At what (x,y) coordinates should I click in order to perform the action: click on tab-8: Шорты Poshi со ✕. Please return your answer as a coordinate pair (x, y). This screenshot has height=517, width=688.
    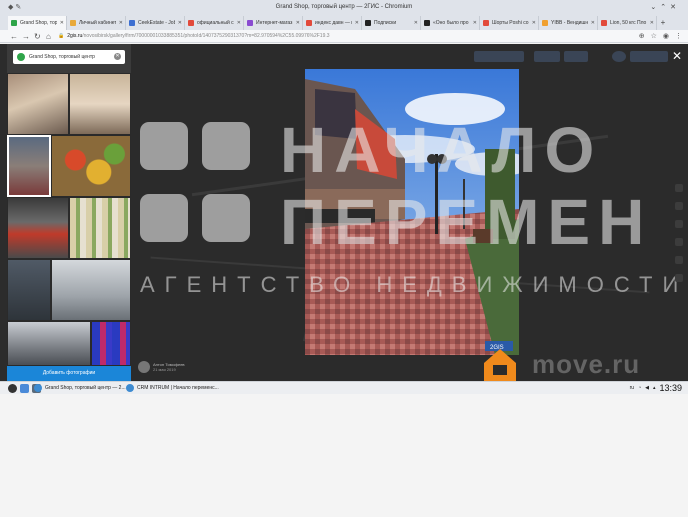
    Looking at the image, I should click on (509, 23).